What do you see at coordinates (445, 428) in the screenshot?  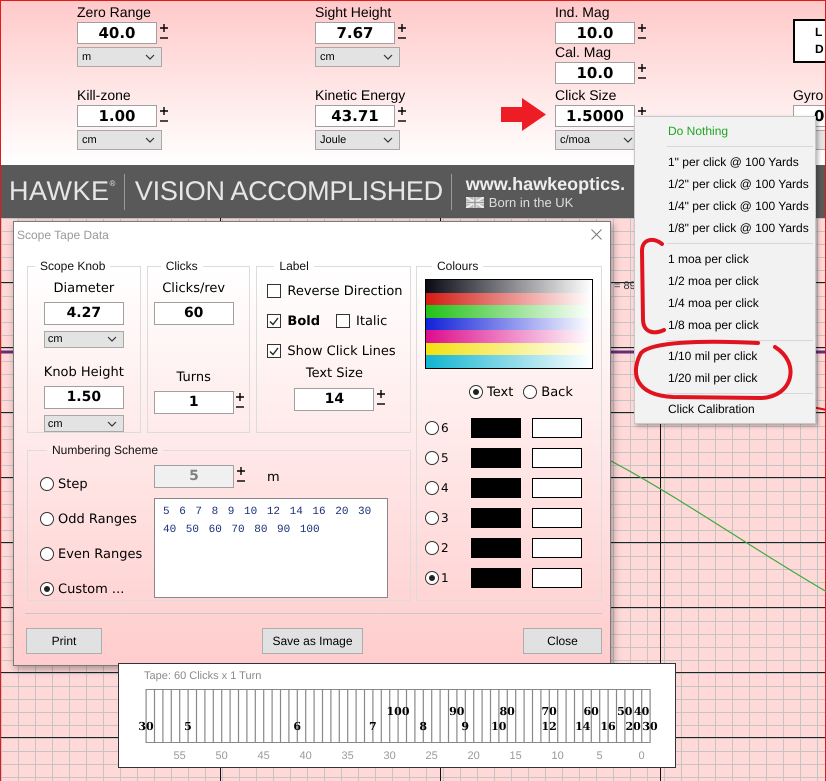 I see `radio-label: 6` at bounding box center [445, 428].